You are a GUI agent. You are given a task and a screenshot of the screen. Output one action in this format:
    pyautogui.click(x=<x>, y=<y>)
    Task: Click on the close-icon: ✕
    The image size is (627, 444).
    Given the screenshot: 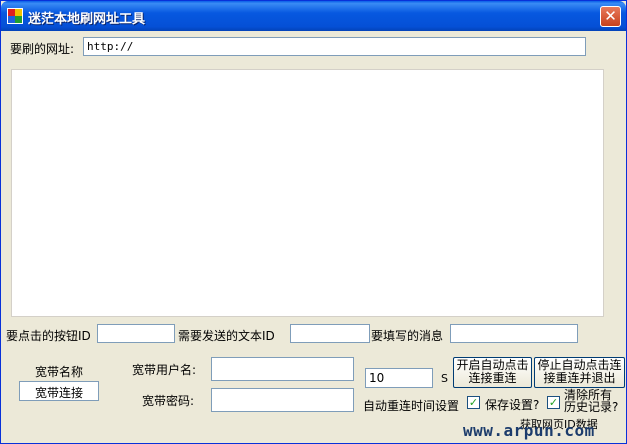 What is the action you would take?
    pyautogui.click(x=610, y=16)
    